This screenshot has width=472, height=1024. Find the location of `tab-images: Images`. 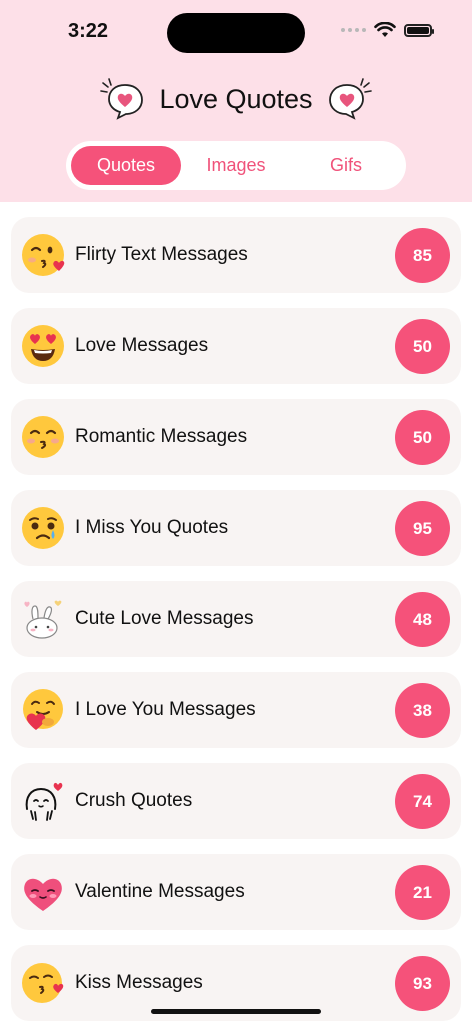

tab-images: Images is located at coordinates (236, 165).